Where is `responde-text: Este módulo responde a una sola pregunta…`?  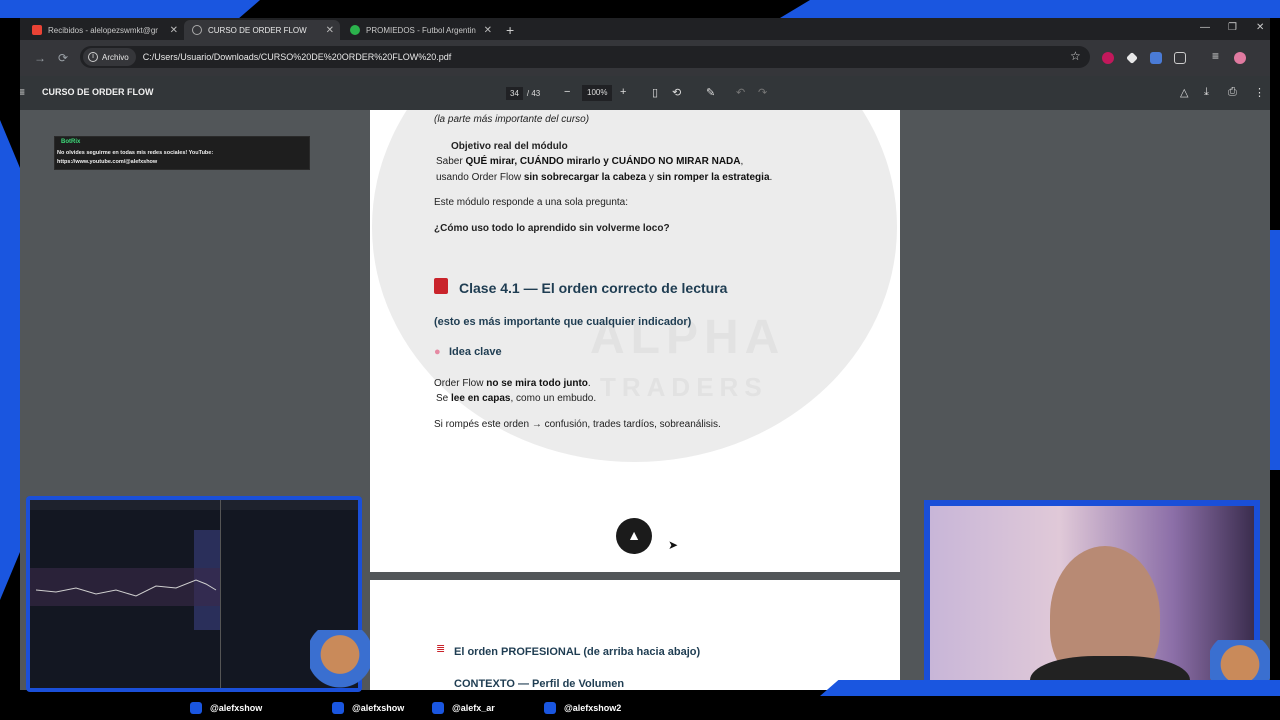
responde-text: Este módulo responde a una sola pregunta… is located at coordinates (531, 202).